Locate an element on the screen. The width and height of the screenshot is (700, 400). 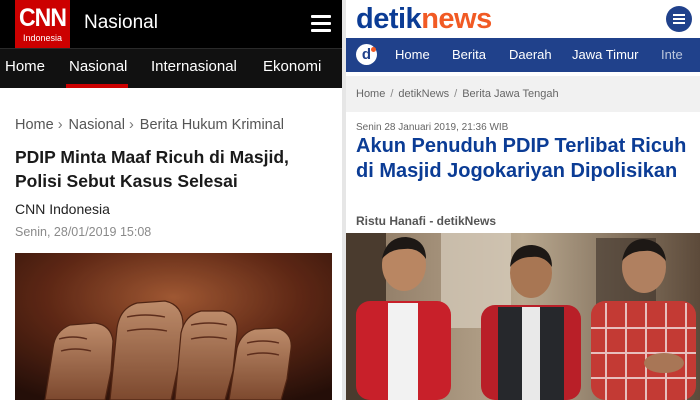
article-source: CNN Indonesia is located at coordinates (62, 209).